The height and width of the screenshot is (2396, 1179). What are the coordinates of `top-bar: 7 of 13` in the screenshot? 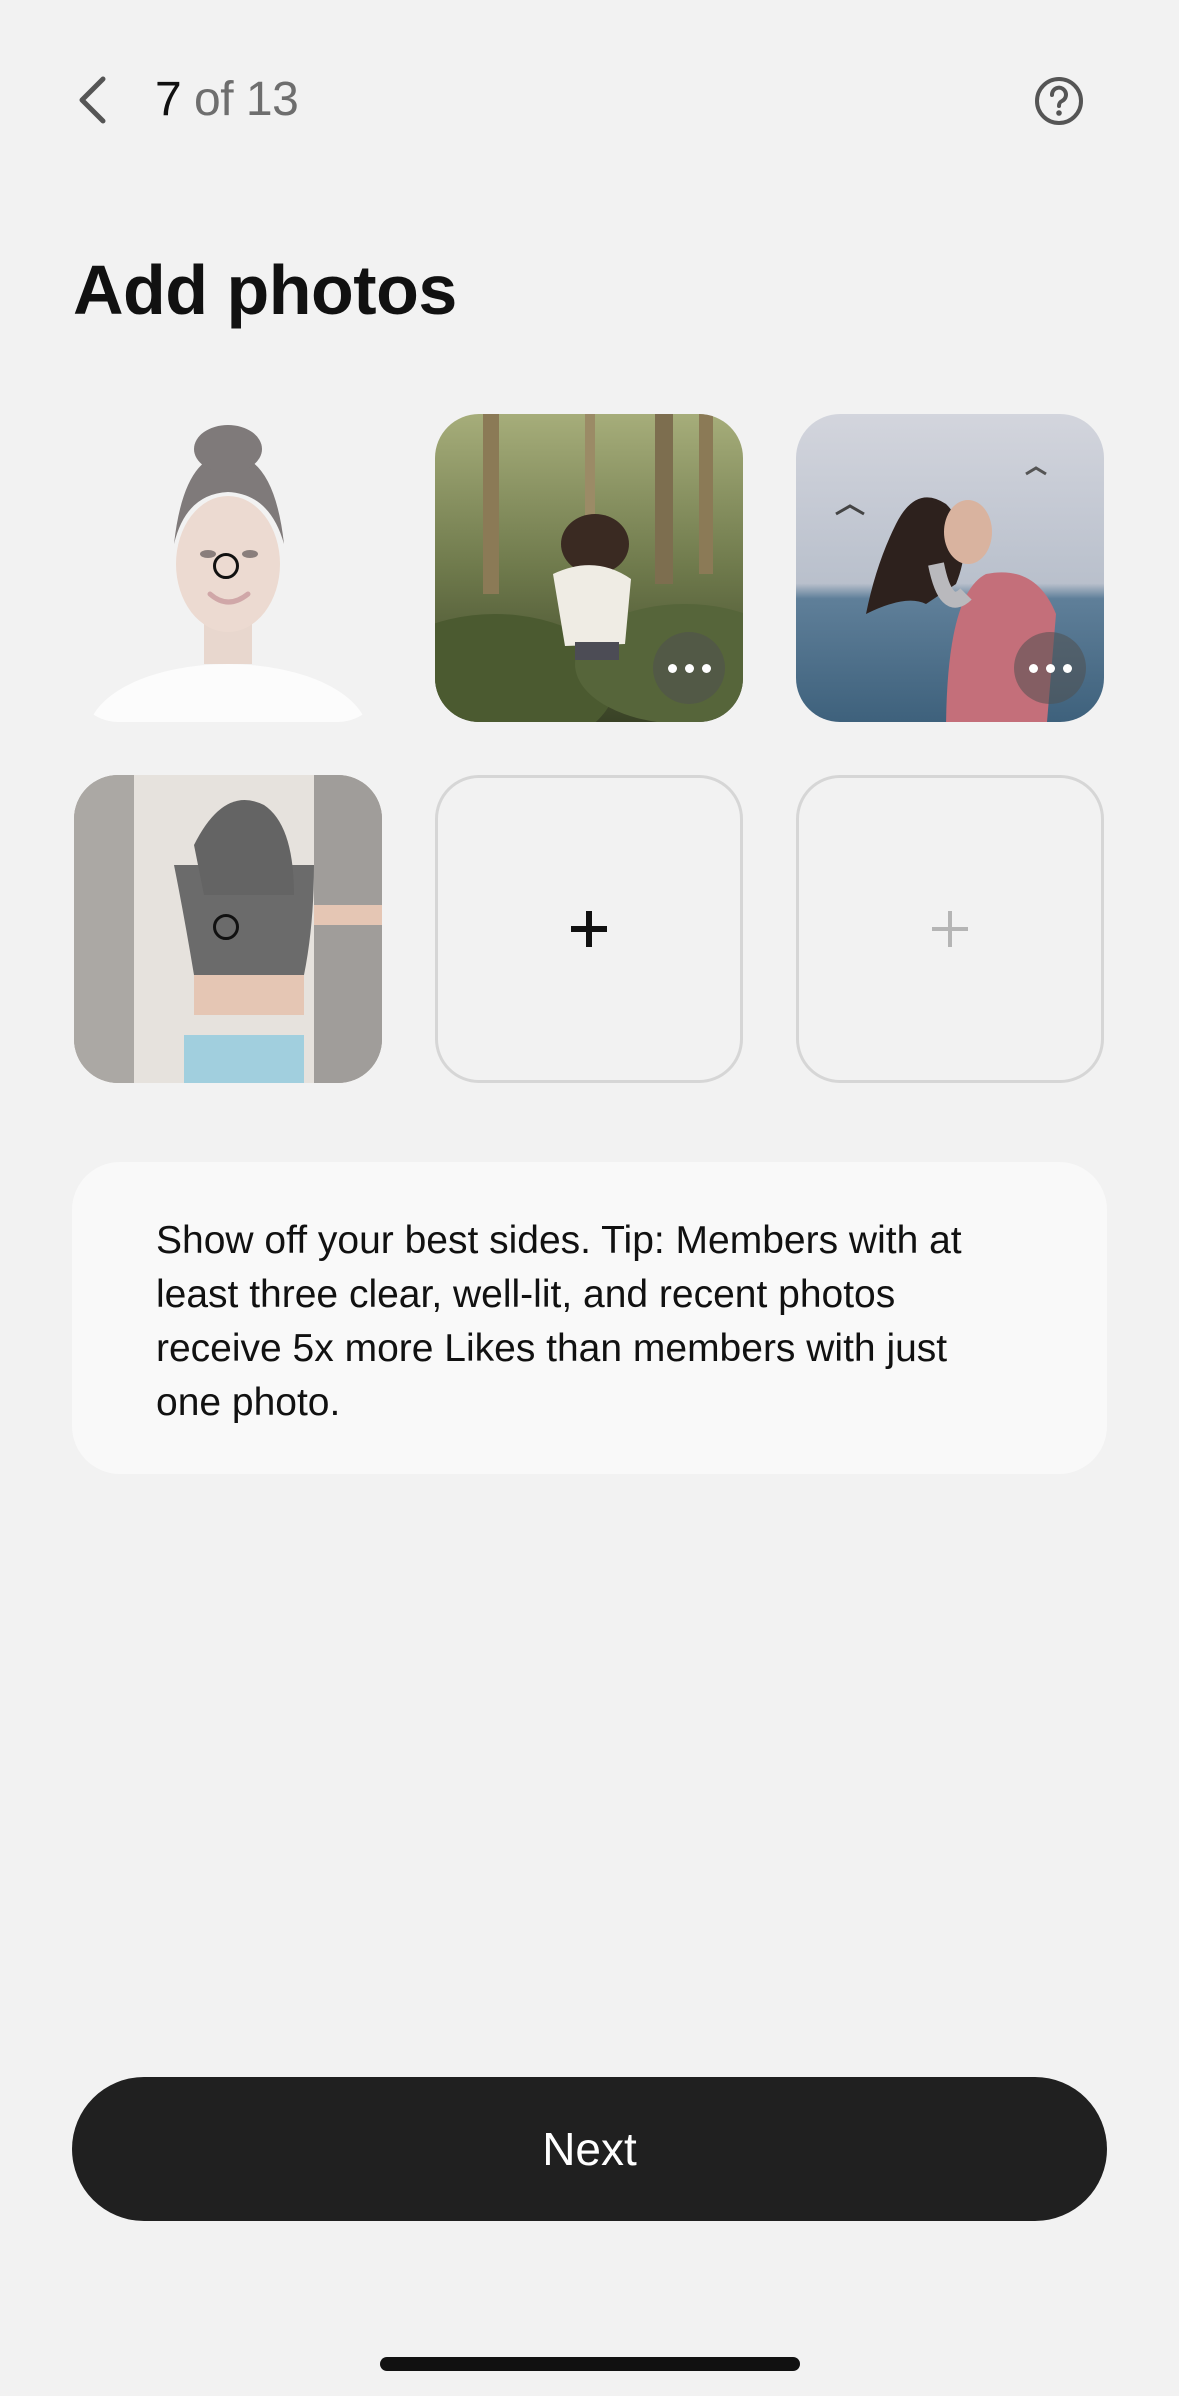 It's located at (589, 100).